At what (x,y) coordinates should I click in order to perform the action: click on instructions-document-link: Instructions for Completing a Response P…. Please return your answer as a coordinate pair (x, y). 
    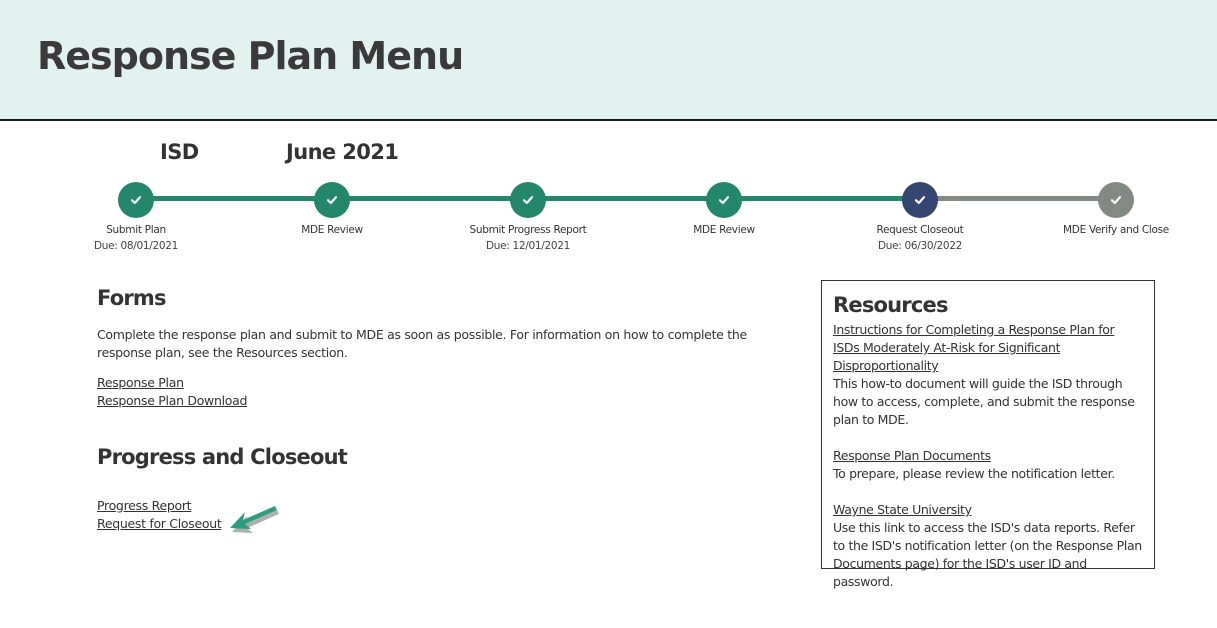
    Looking at the image, I should click on (974, 347).